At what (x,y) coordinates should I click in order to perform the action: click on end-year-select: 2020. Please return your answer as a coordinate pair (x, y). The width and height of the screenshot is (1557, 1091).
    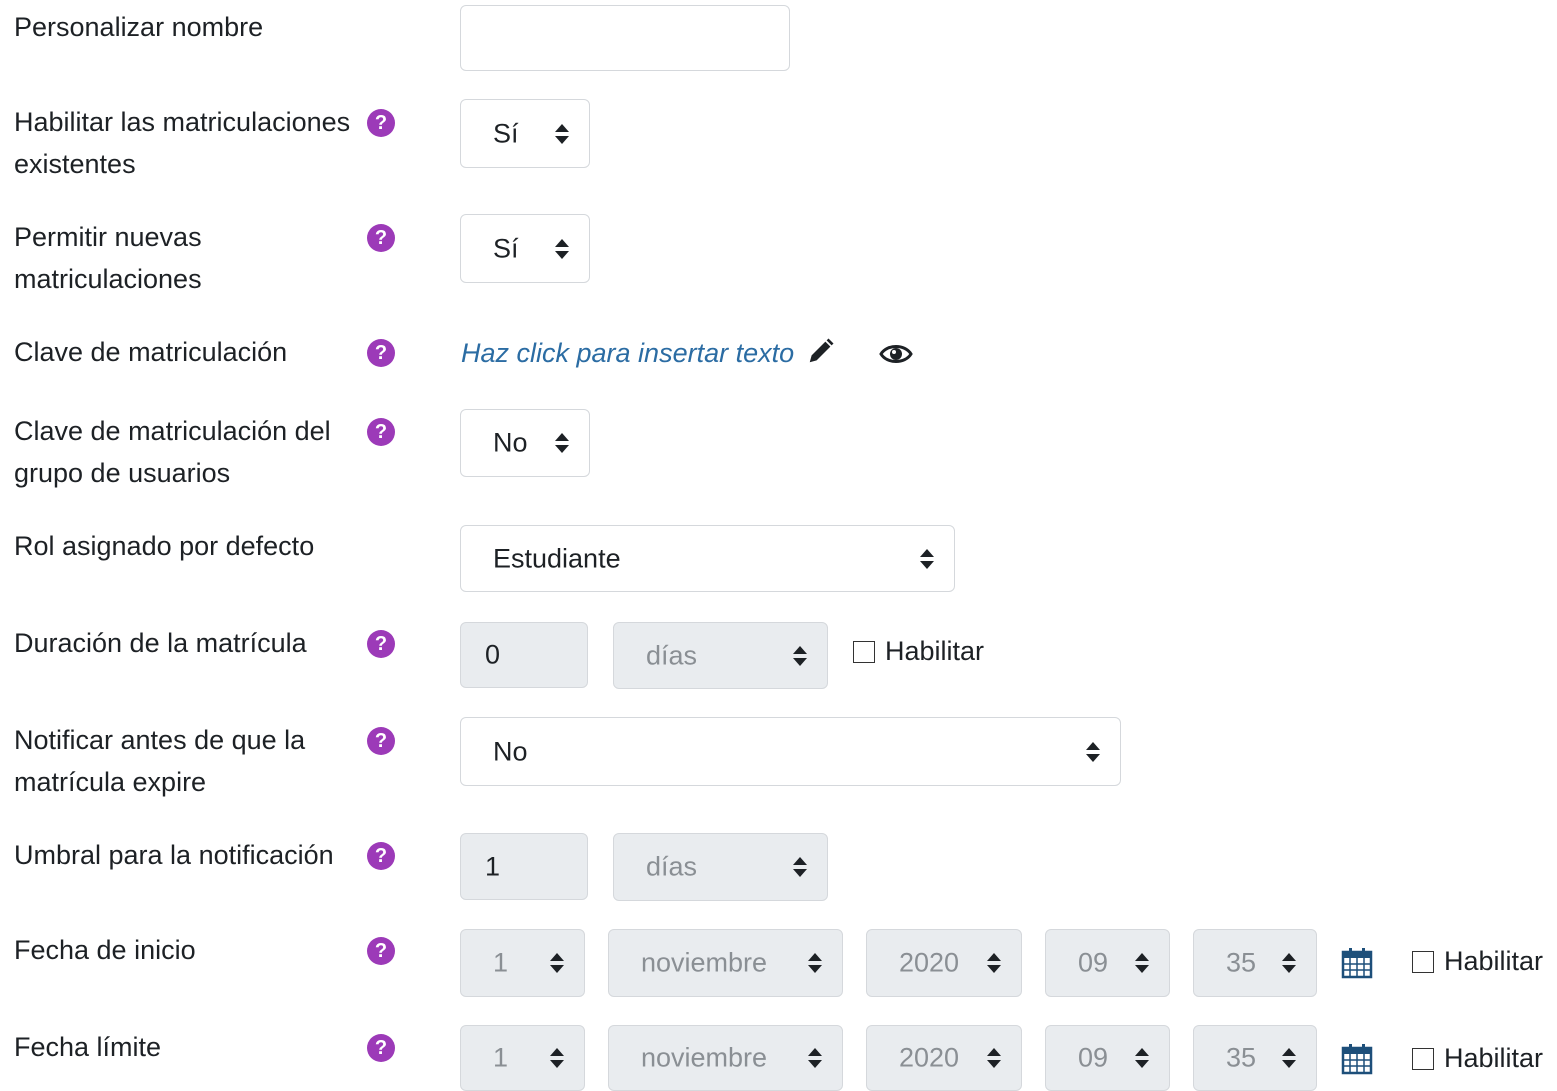
    Looking at the image, I should click on (944, 1058).